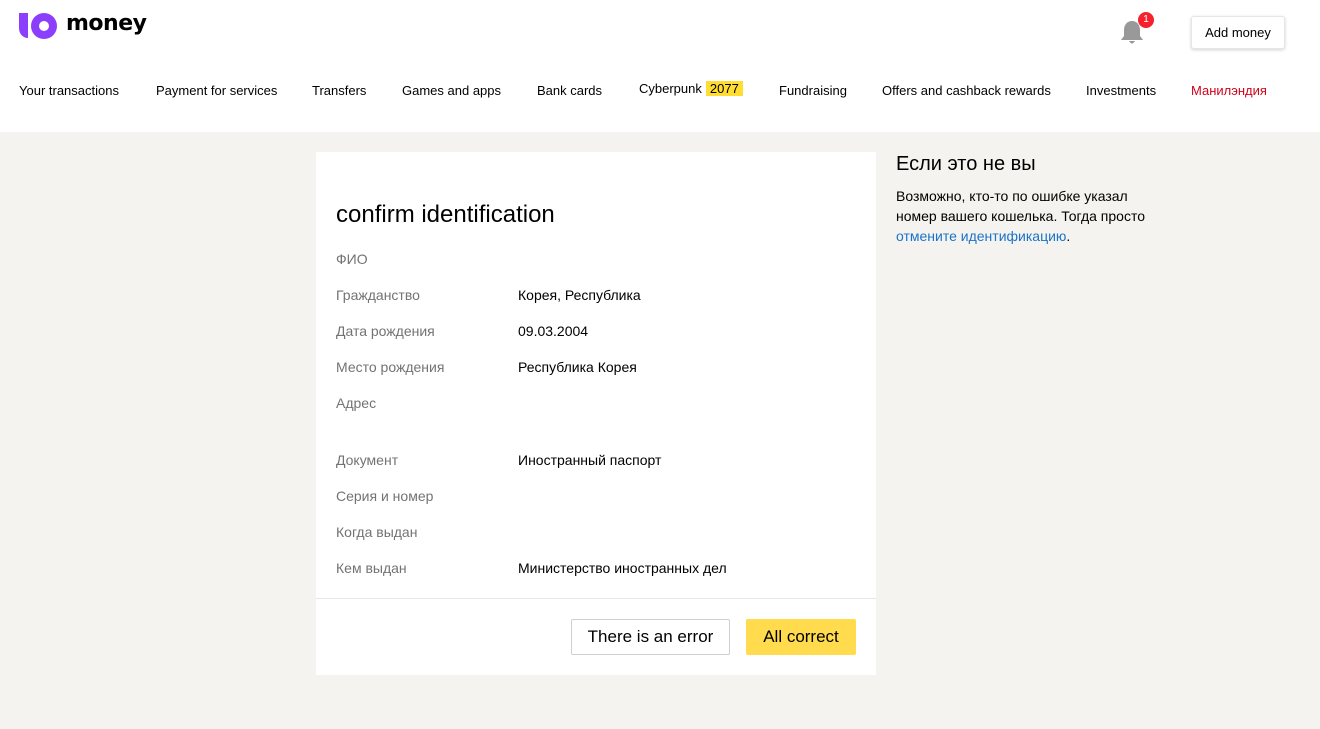 This screenshot has width=1320, height=729. I want to click on nav-item-offers-cashback: Offers and cashback rewards, so click(966, 91).